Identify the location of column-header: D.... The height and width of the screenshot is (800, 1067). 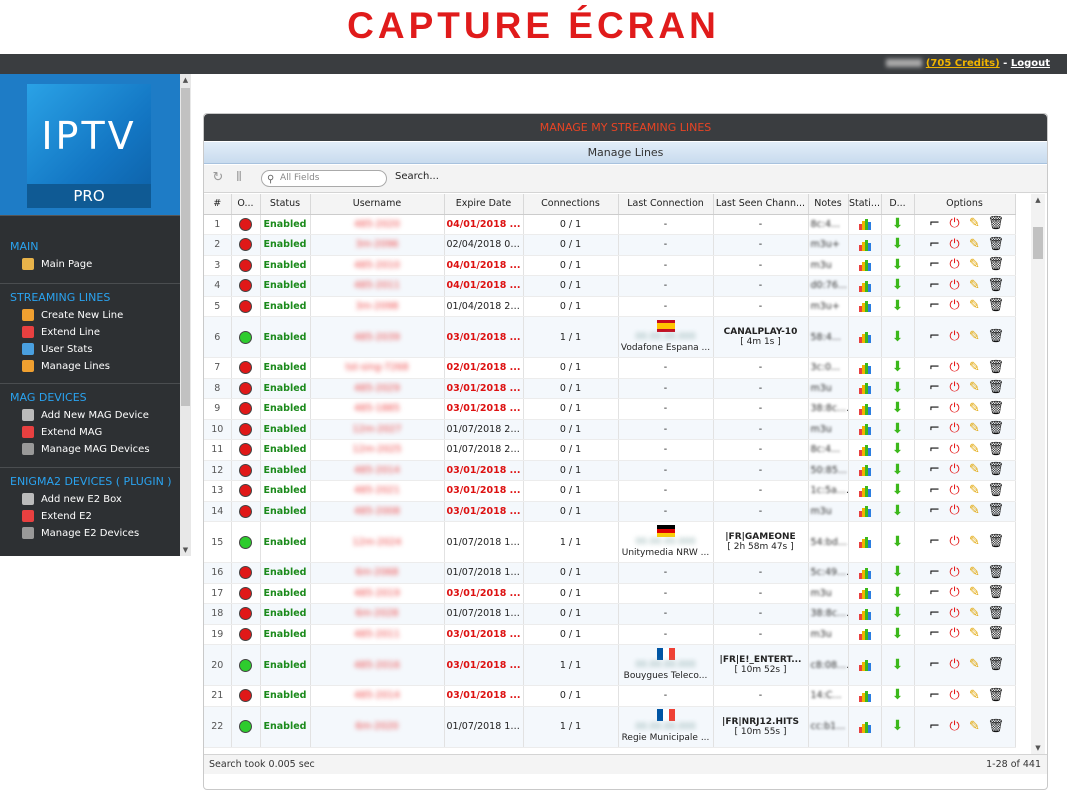
(898, 204).